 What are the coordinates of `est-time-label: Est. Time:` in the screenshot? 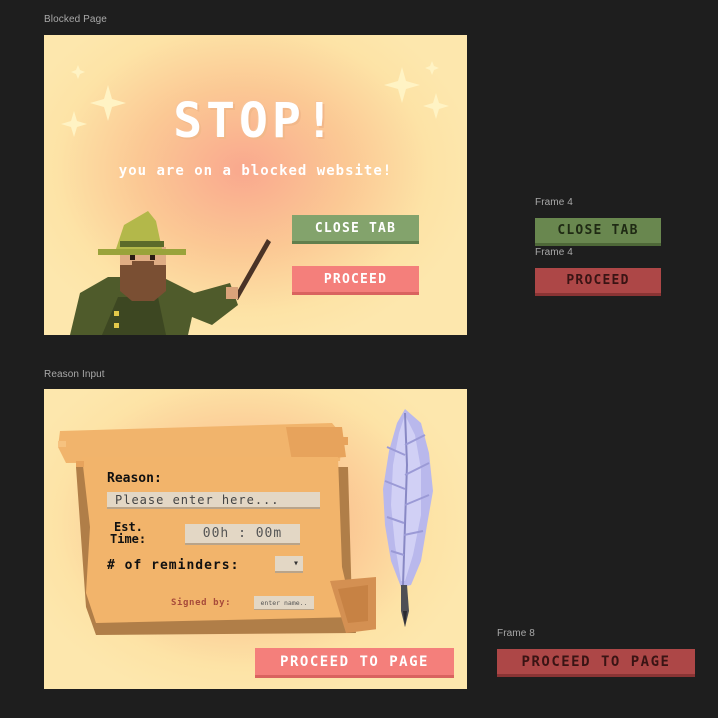 It's located at (128, 533).